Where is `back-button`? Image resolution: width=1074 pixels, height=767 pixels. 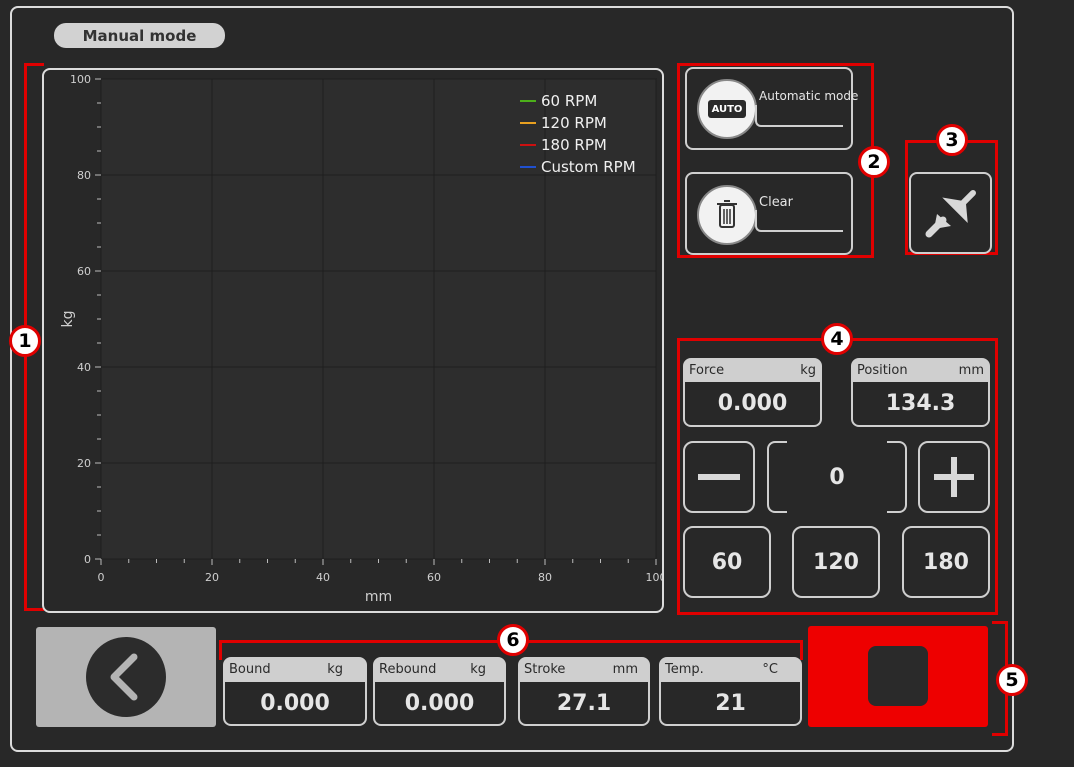
back-button is located at coordinates (126, 677).